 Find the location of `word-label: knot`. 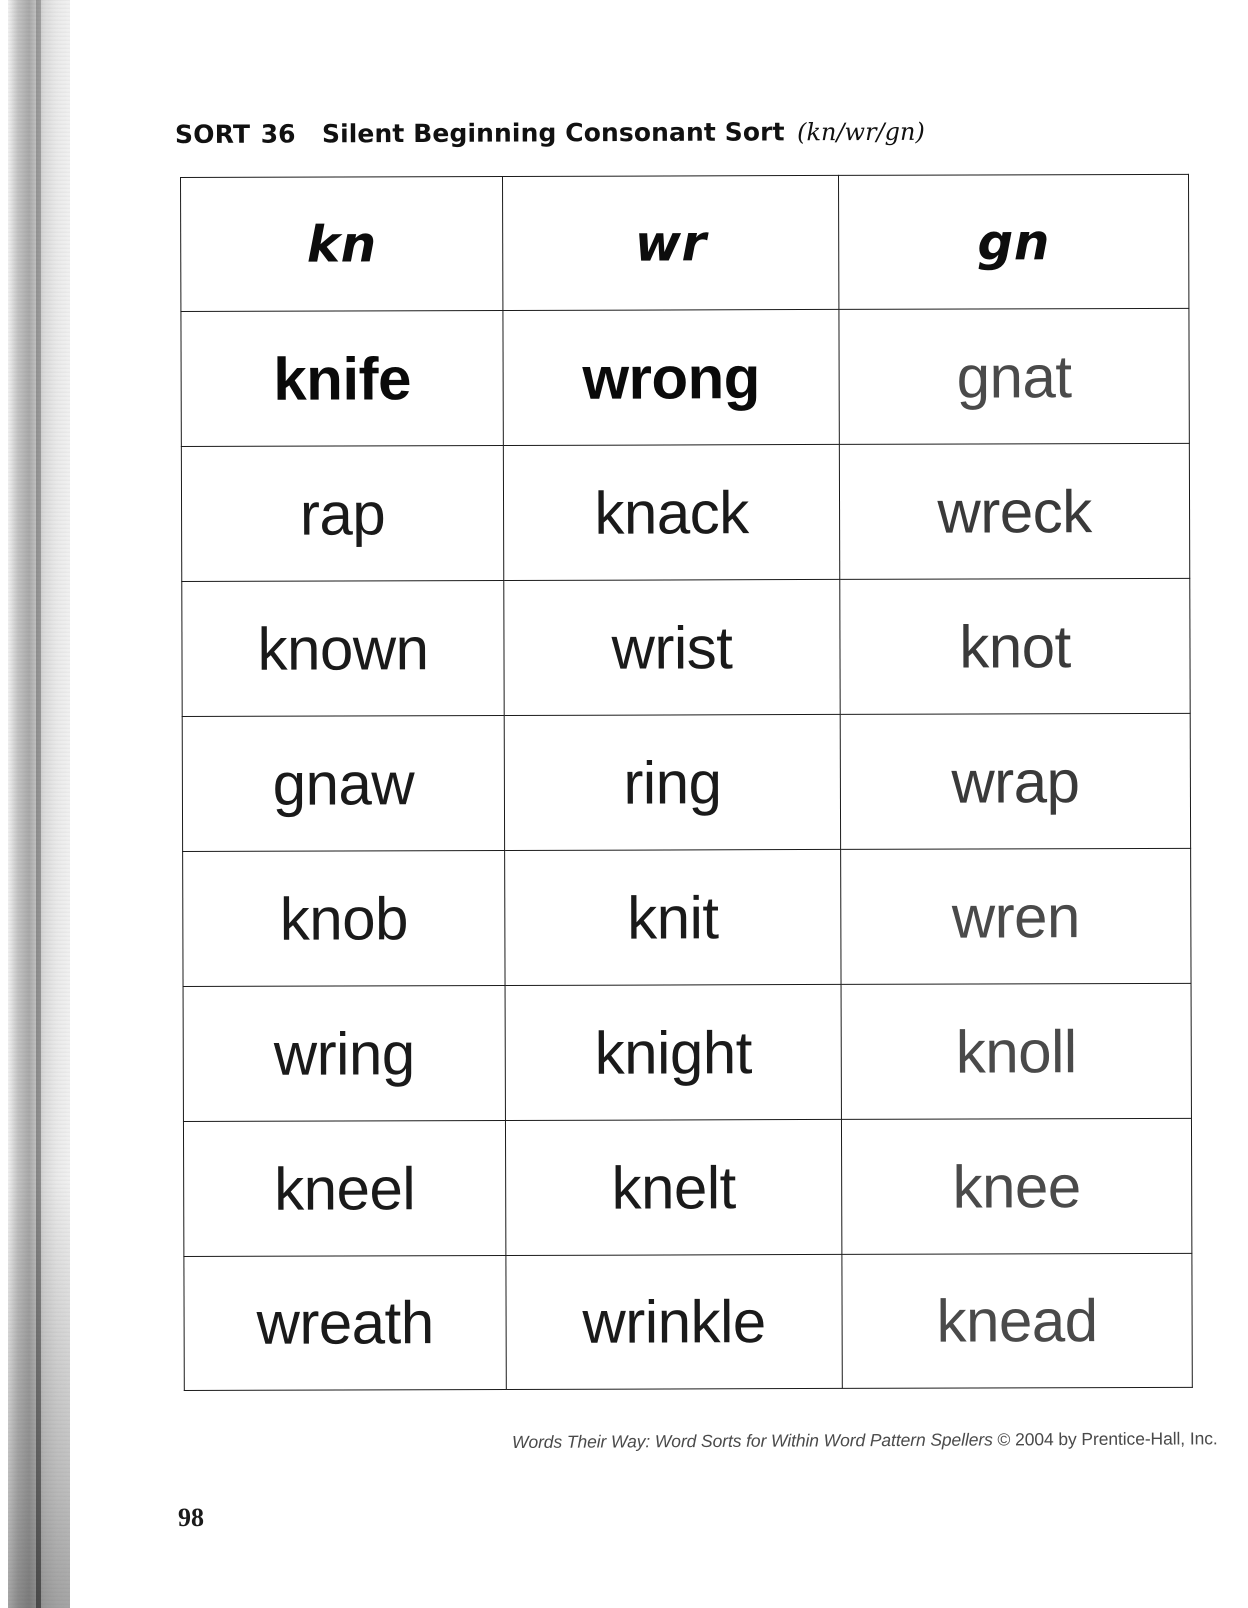

word-label: knot is located at coordinates (1015, 646).